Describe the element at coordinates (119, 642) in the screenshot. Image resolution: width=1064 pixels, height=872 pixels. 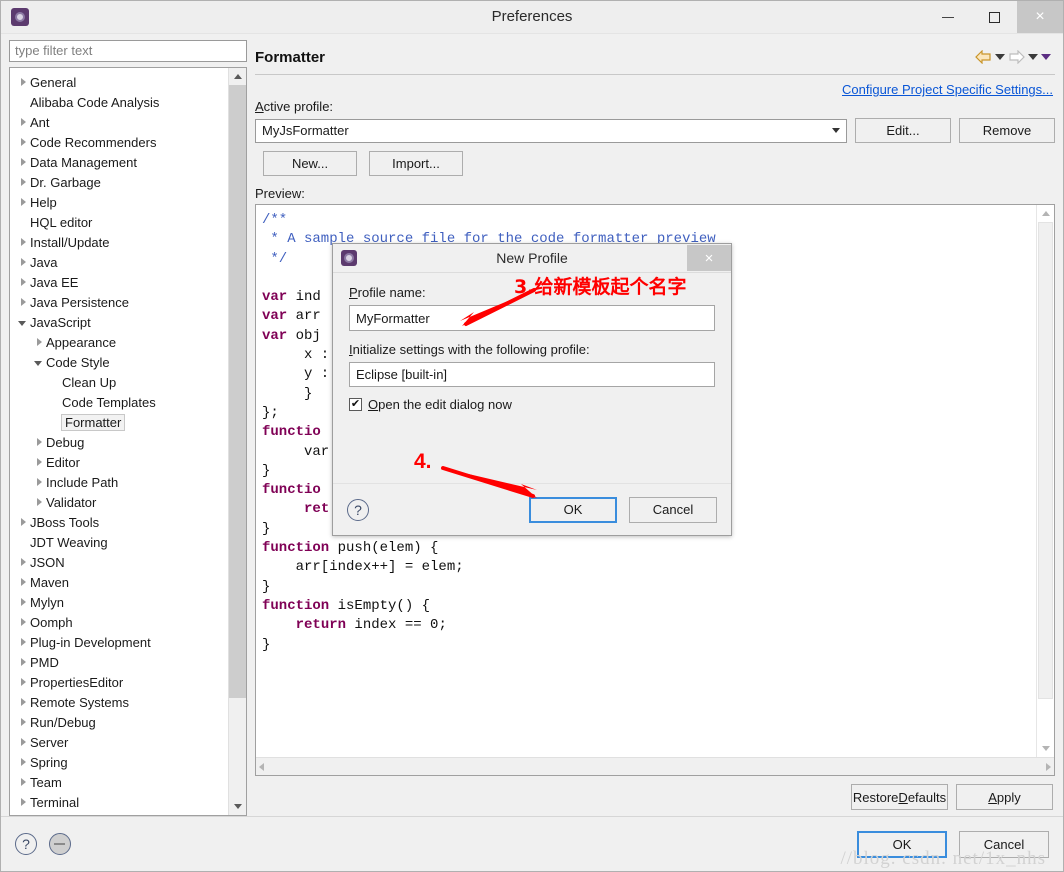
I see `sidebar-item-plug-in-development: Plug-in Development` at that location.